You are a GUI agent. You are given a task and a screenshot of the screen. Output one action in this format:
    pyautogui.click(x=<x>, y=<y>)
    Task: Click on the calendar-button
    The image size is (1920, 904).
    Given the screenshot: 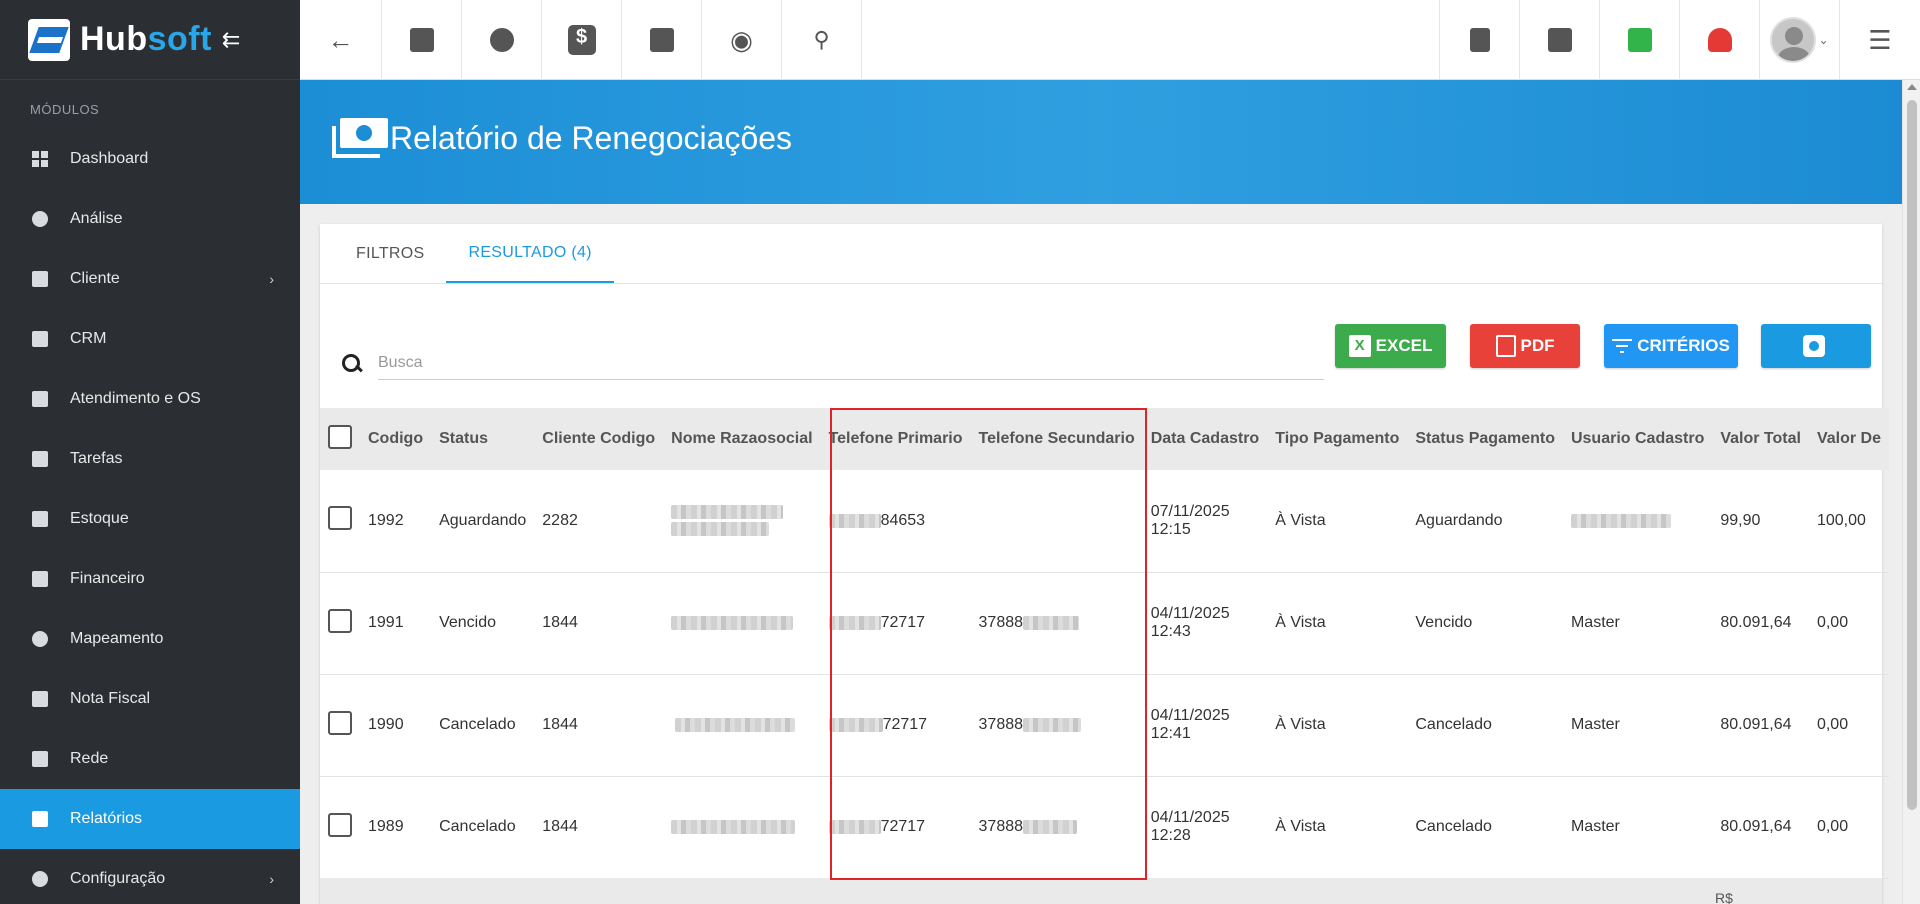 What is the action you would take?
    pyautogui.click(x=1560, y=40)
    